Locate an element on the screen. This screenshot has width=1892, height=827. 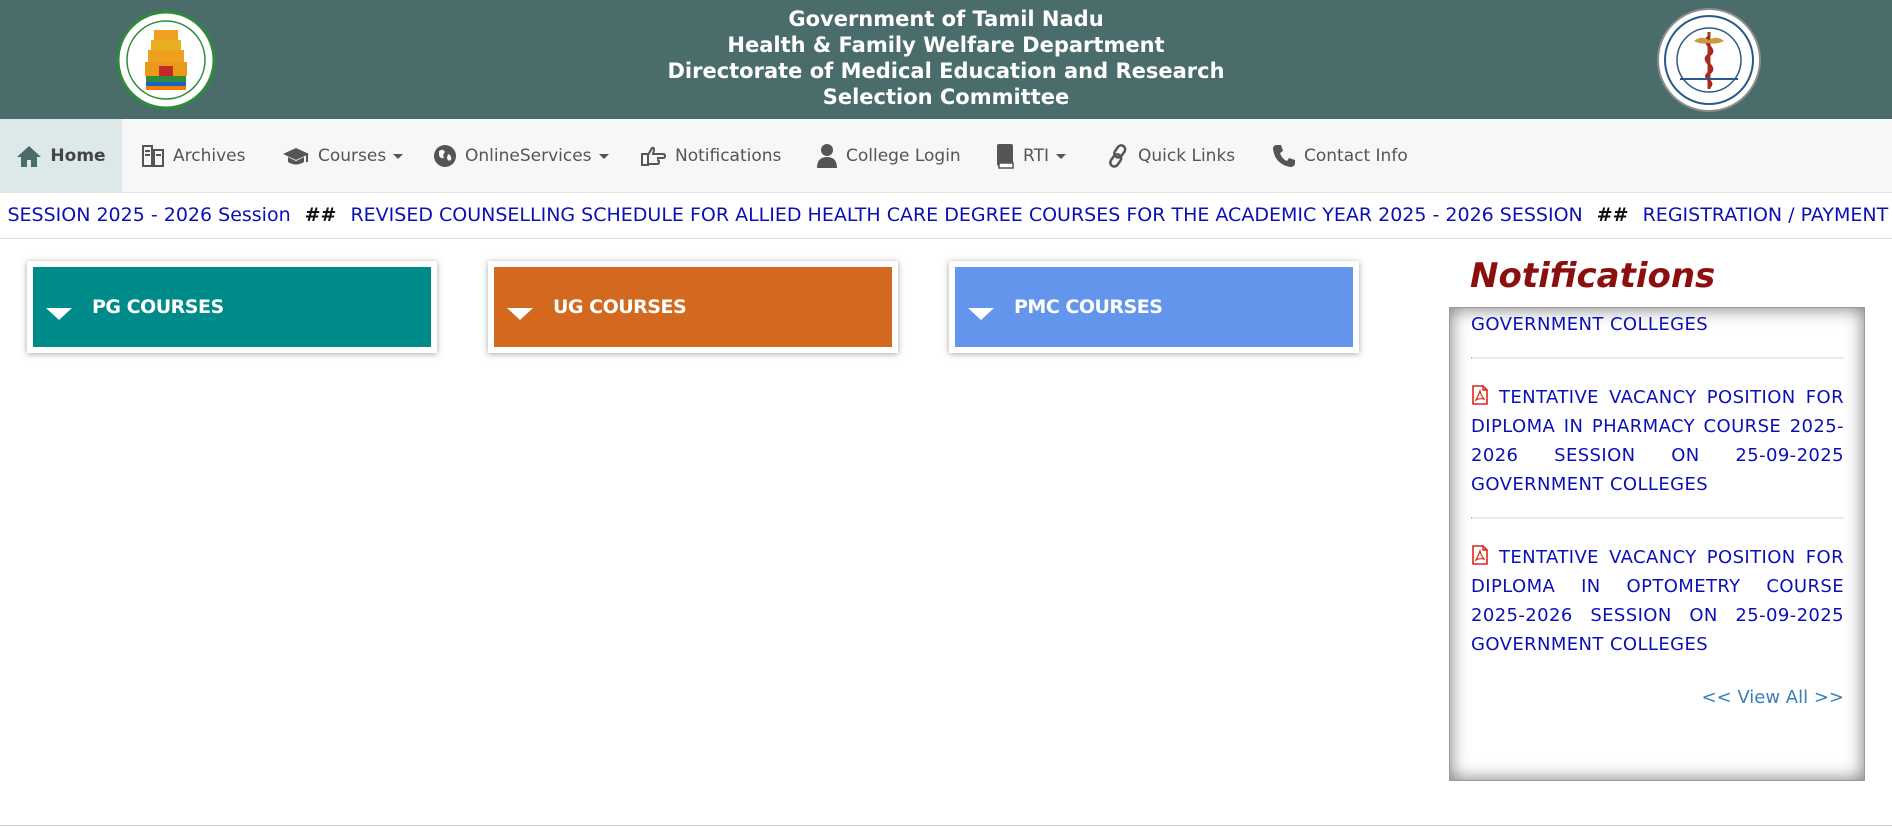
nav-archives-label: Archives is located at coordinates (209, 155).